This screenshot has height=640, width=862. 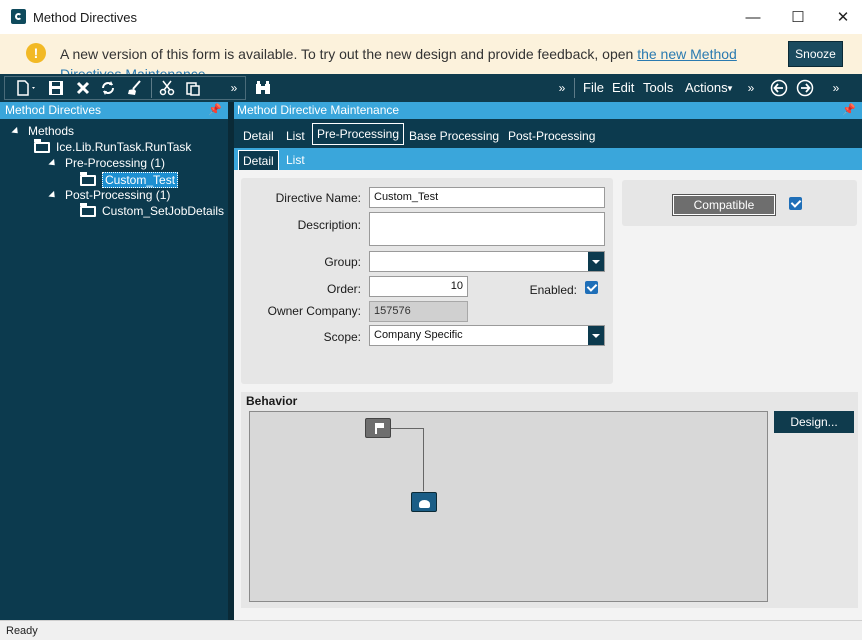 What do you see at coordinates (418, 311) in the screenshot?
I see `owner-company-field: 157576` at bounding box center [418, 311].